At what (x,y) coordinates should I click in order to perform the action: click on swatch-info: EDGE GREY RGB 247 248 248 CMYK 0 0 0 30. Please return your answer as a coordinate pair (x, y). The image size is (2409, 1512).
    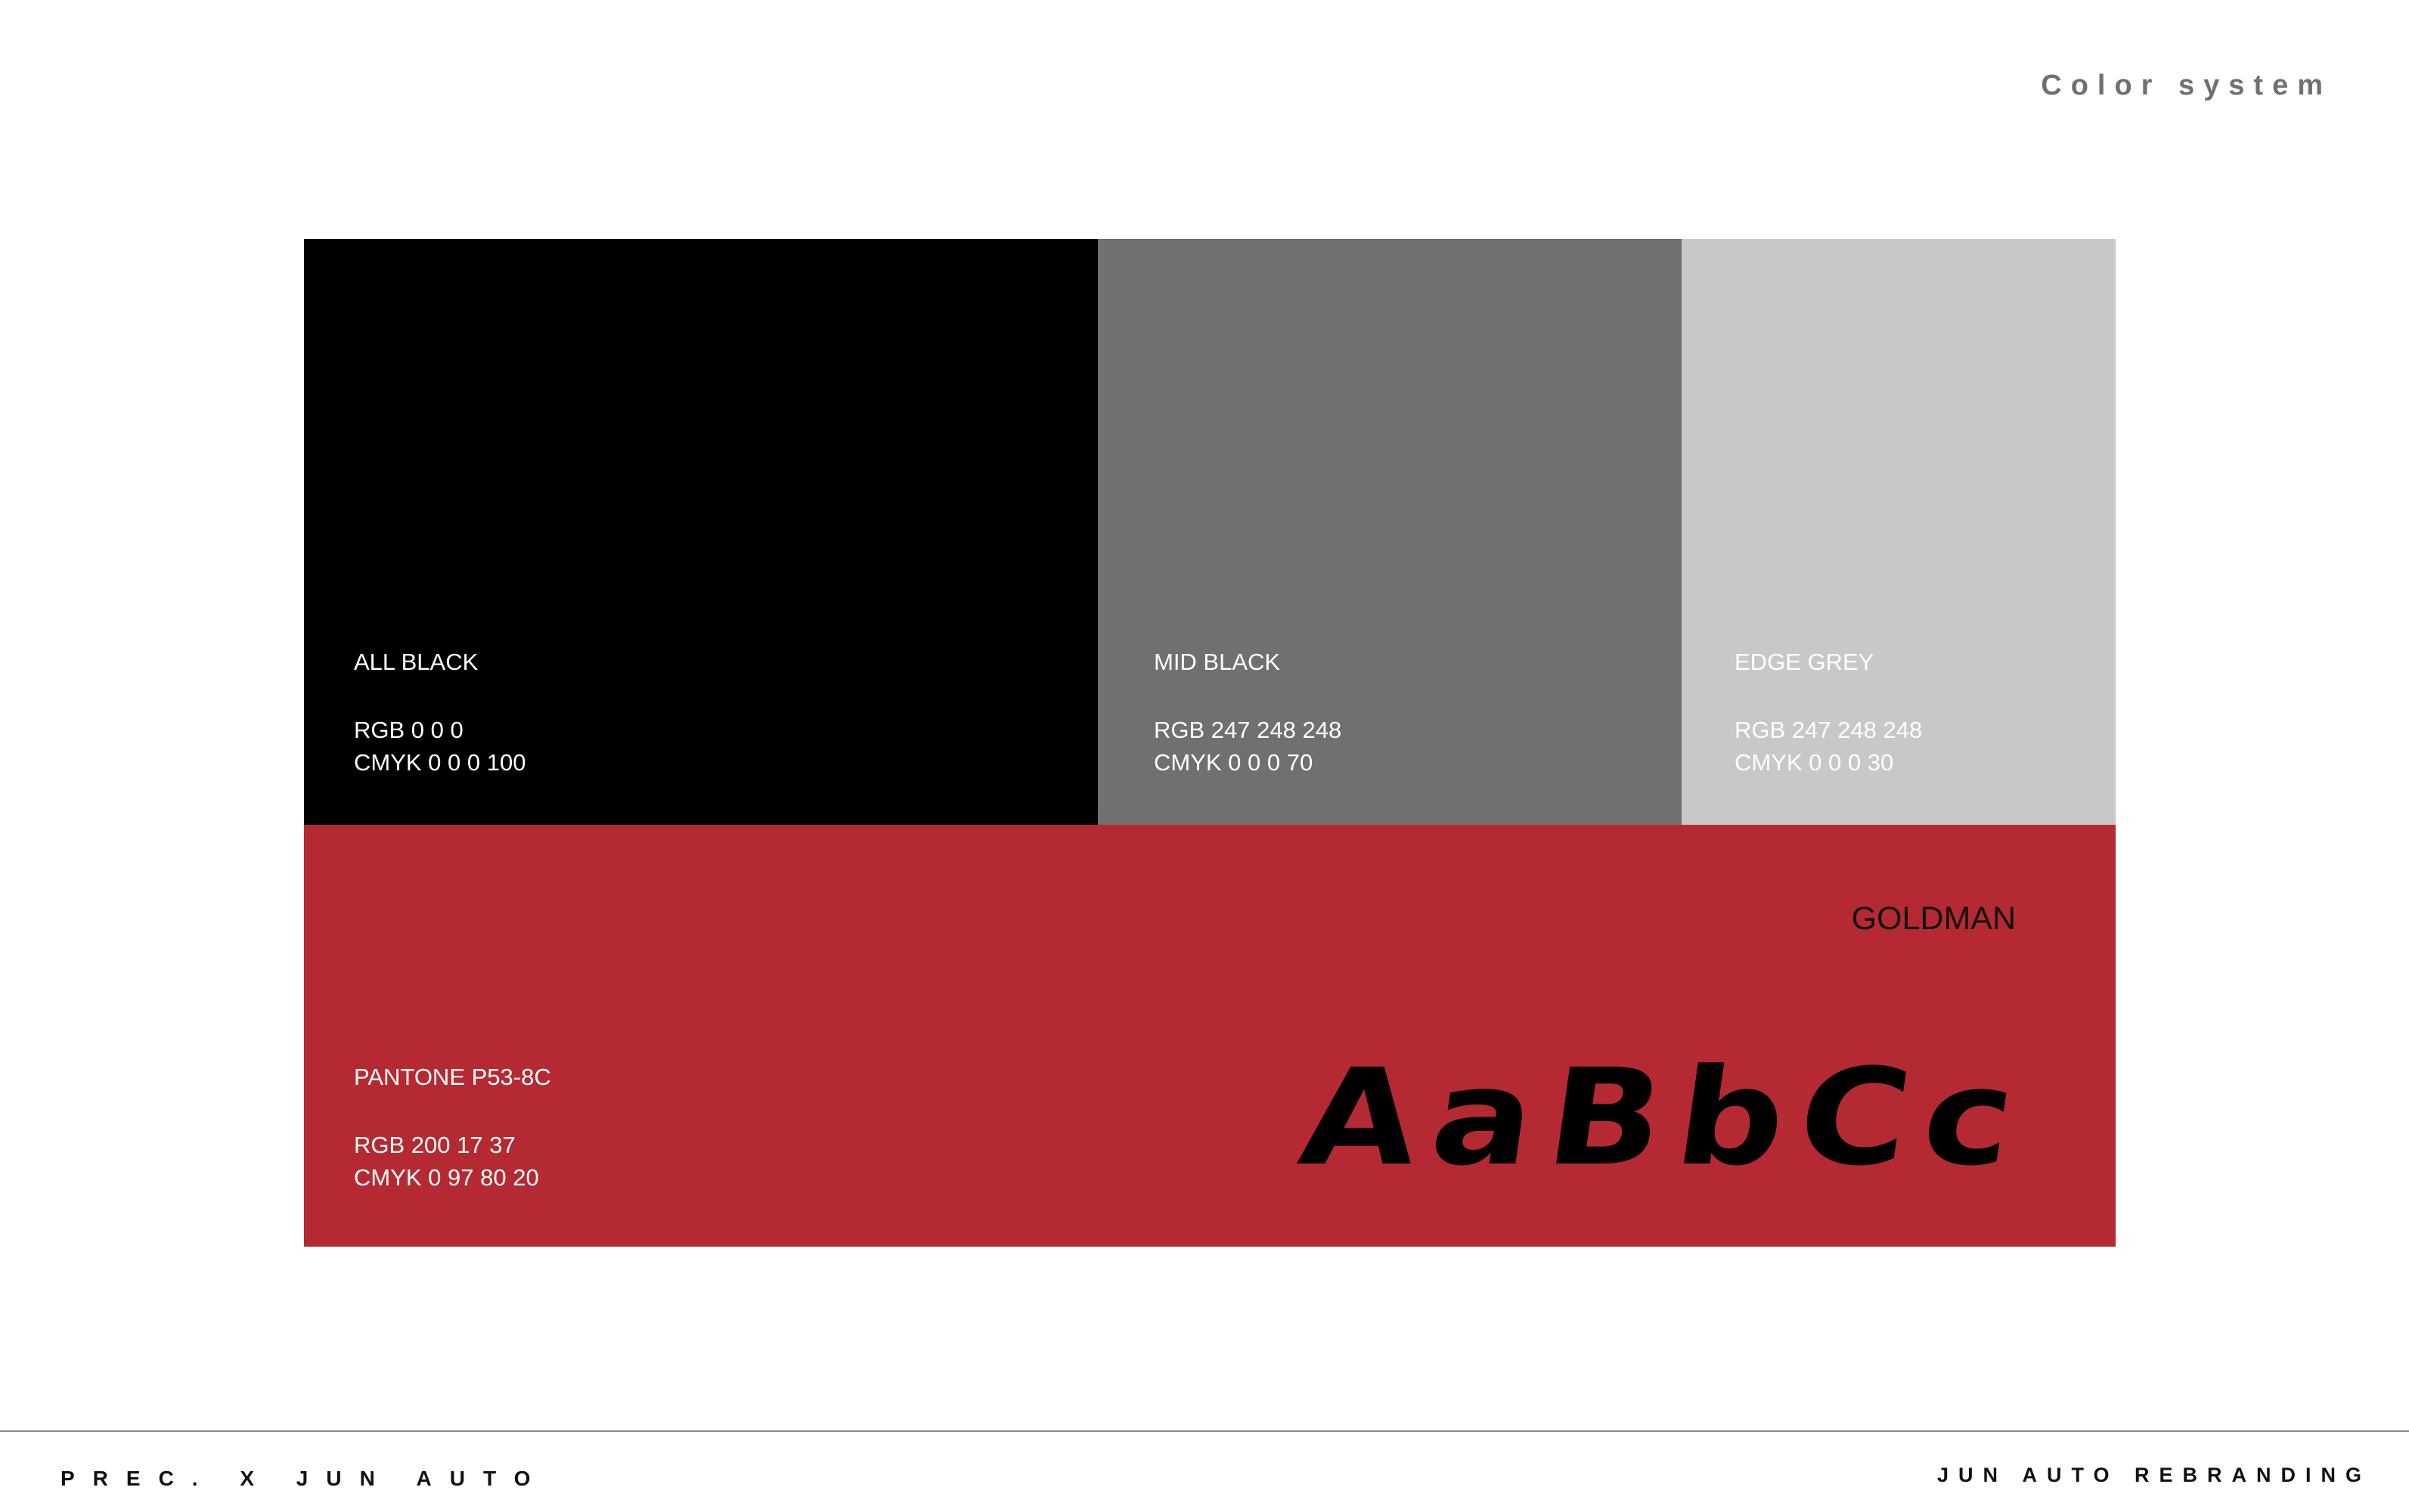
    Looking at the image, I should click on (1828, 712).